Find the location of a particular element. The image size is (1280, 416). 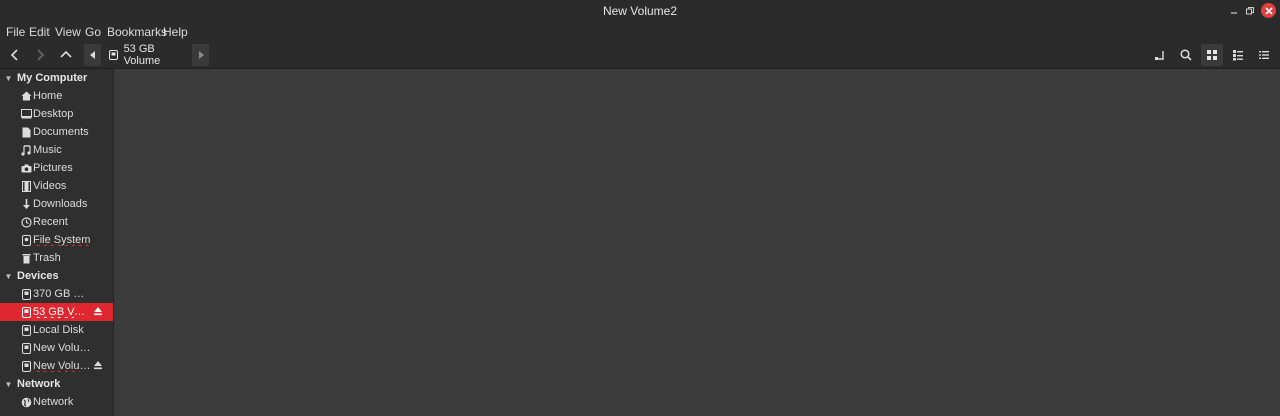

sidebar-item-recent: Recent is located at coordinates (56, 222).